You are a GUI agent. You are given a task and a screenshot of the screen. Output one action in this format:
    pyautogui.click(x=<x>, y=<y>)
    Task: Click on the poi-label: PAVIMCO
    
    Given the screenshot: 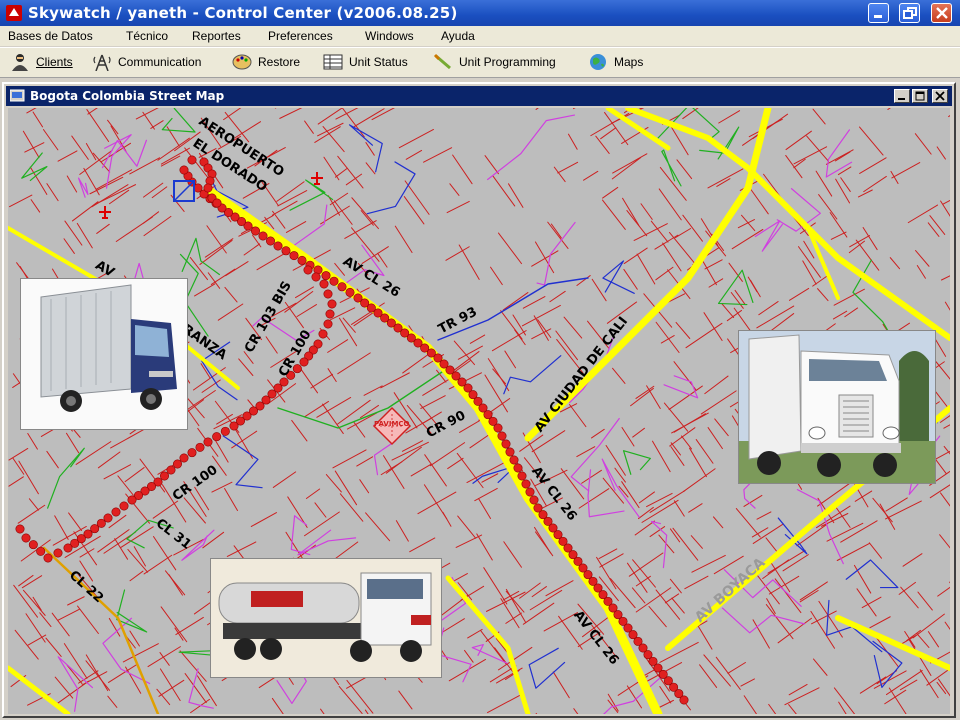 What is the action you would take?
    pyautogui.click(x=392, y=424)
    